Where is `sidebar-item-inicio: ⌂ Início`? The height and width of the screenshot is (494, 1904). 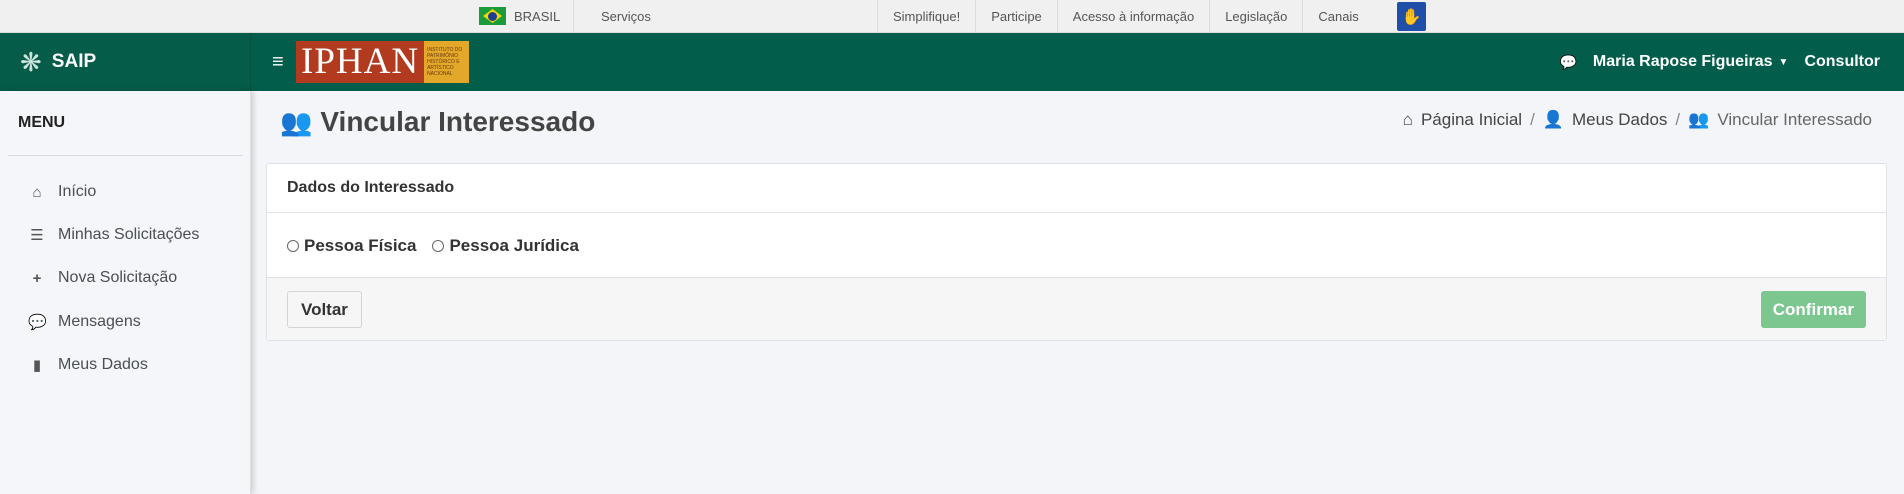
sidebar-item-inicio: ⌂ Início is located at coordinates (62, 192).